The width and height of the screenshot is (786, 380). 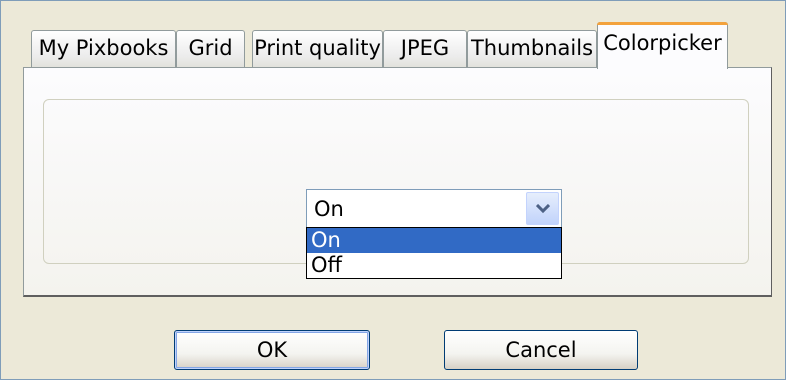 I want to click on tab-thumbnails: Thumbnails, so click(x=532, y=48).